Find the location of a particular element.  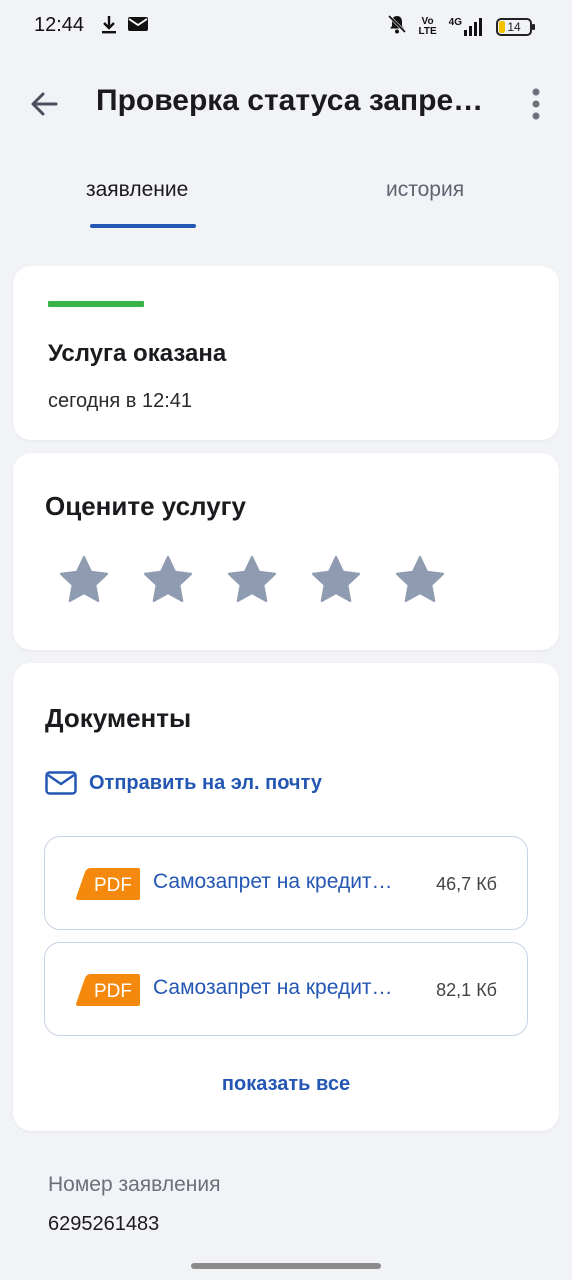

status-timestamp: сегодня в 12:41 is located at coordinates (120, 401).